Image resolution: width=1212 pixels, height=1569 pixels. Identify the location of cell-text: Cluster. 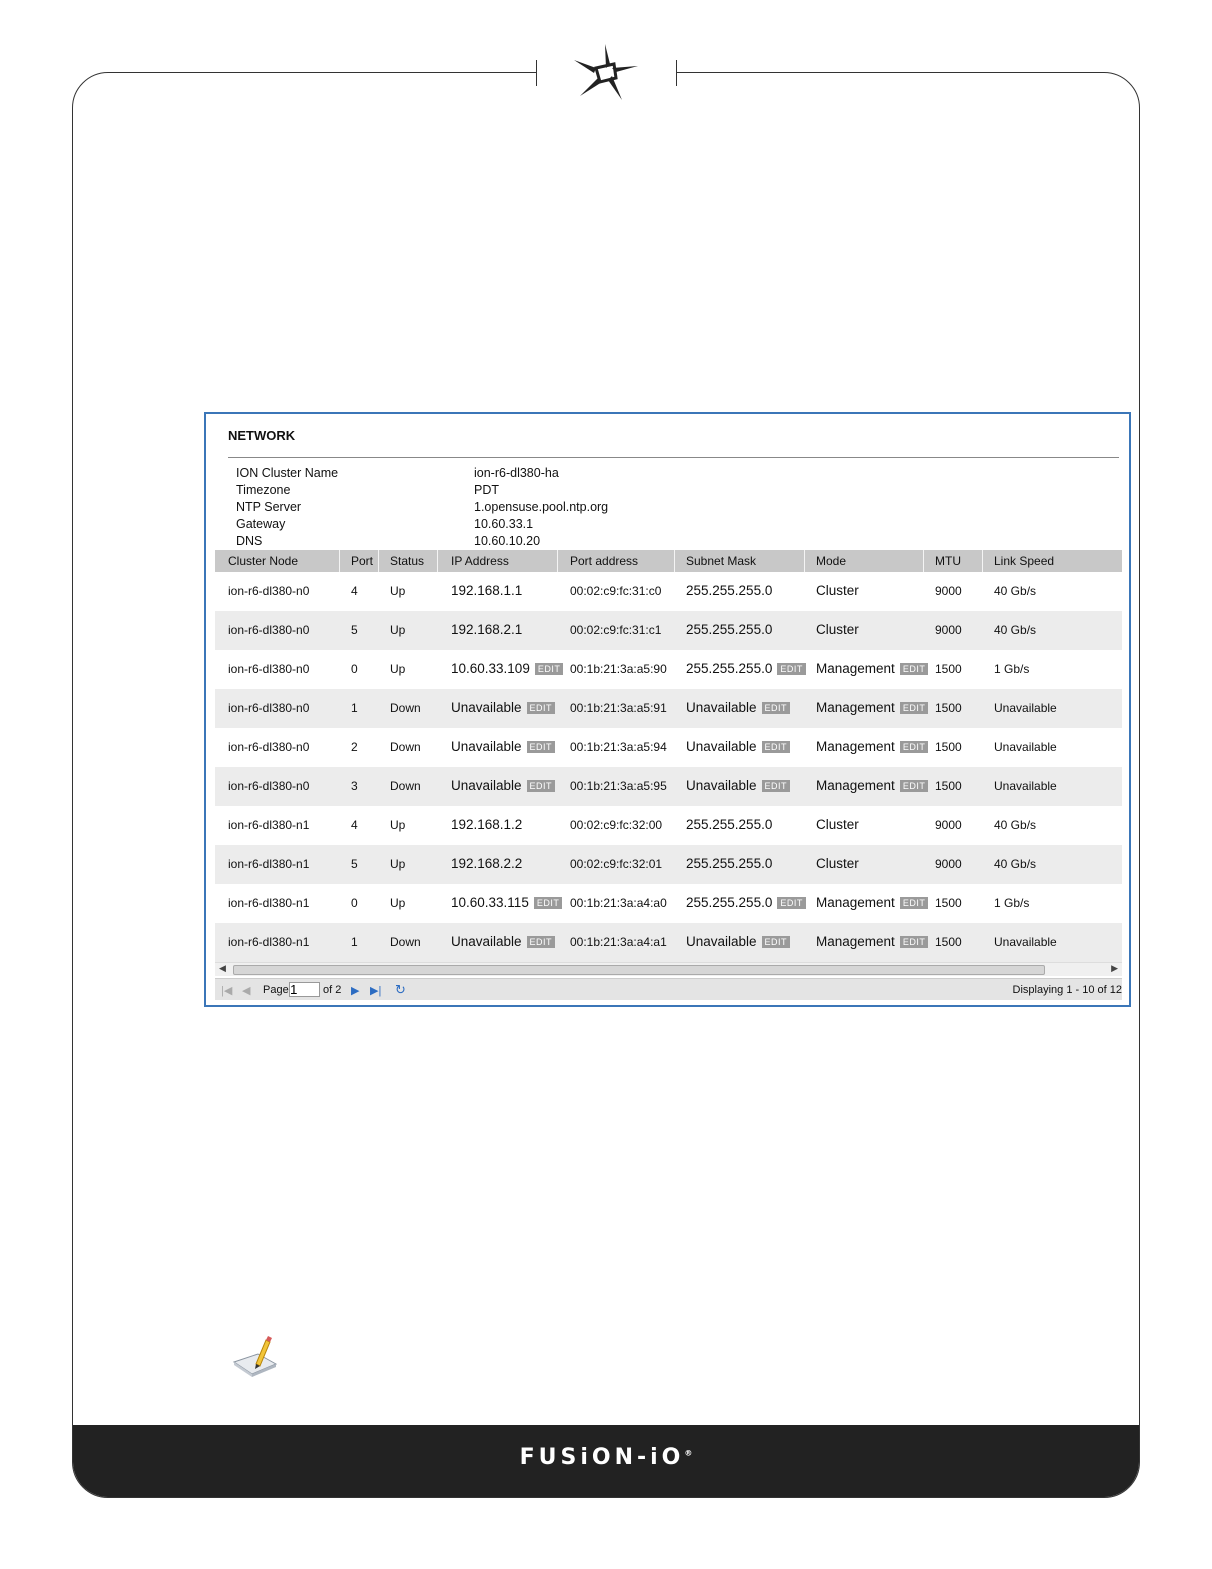
(837, 863).